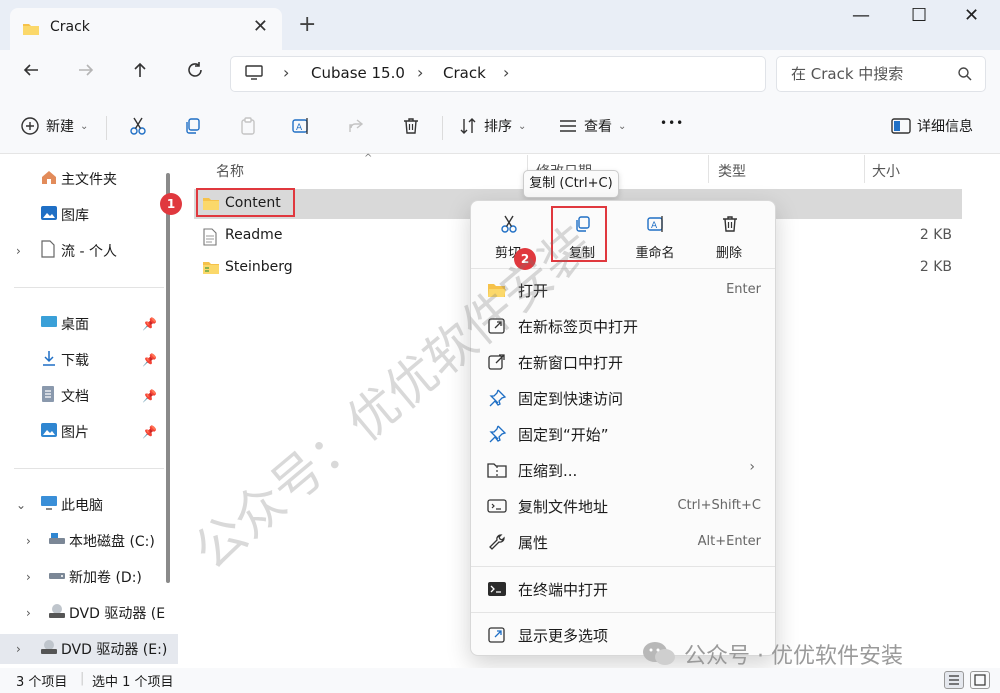  I want to click on sidebar-item-dvd-e: › DVD 驱动器 (E:), so click(89, 649).